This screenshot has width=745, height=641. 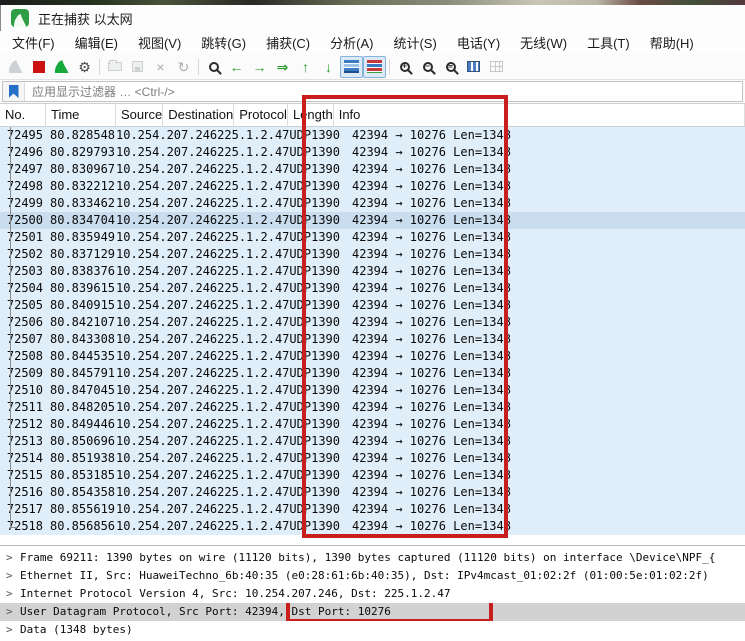 I want to click on detail-text: User Datagram Protocol, Src Port: 42394,, so click(x=156, y=611).